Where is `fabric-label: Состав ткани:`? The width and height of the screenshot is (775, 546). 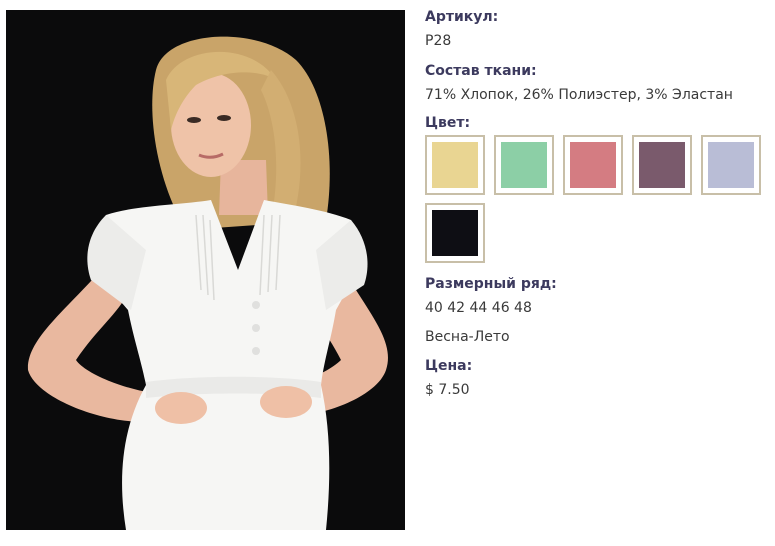 fabric-label: Состав ткани: is located at coordinates (481, 71).